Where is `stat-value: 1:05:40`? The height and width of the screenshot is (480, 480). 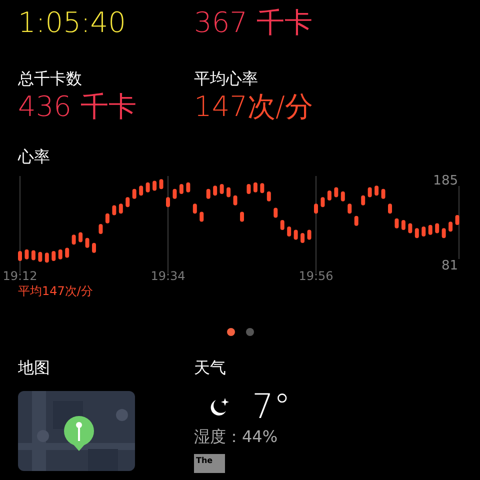
stat-value: 1:05:40 is located at coordinates (72, 23).